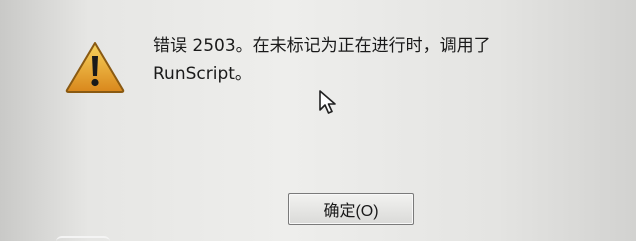 Image resolution: width=636 pixels, height=241 pixels. I want to click on ok-button: 确定(O), so click(351, 209).